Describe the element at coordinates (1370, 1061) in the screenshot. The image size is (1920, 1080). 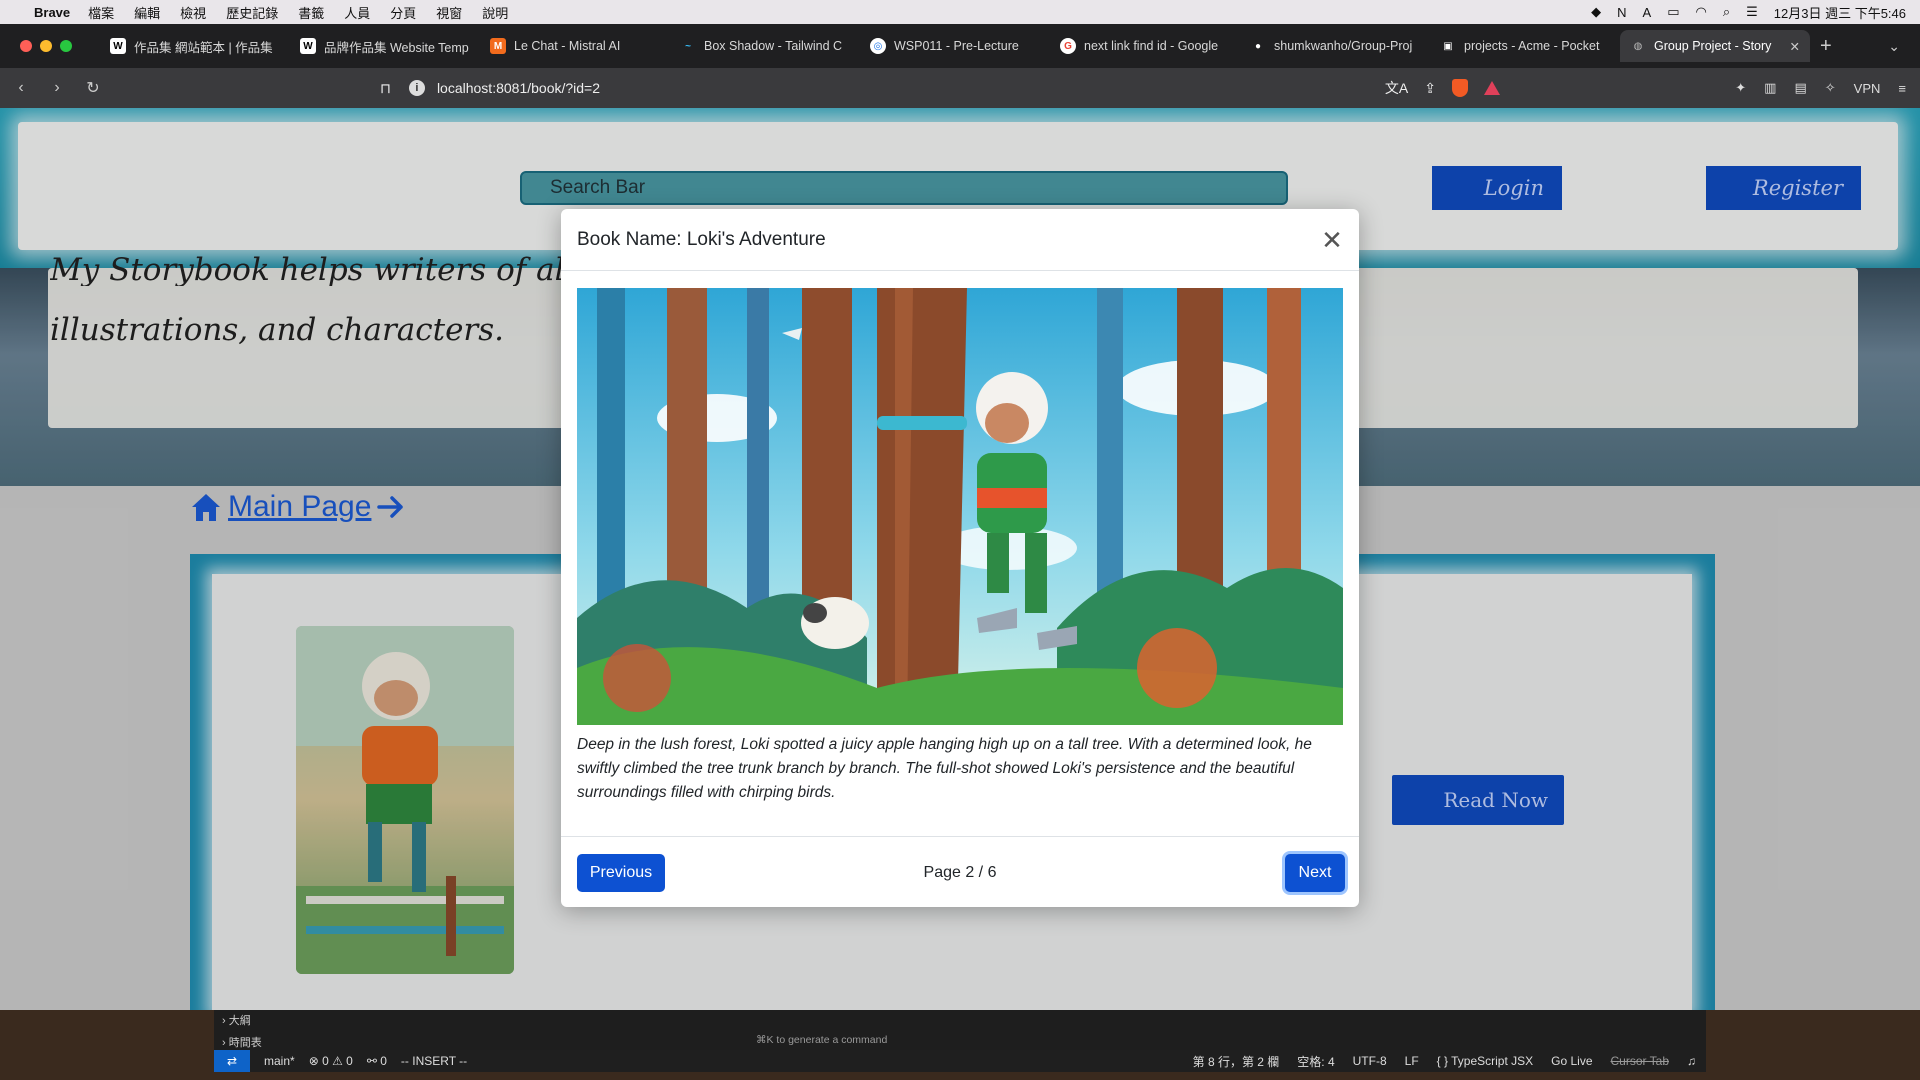
I see `encoding: UTF-8` at that location.